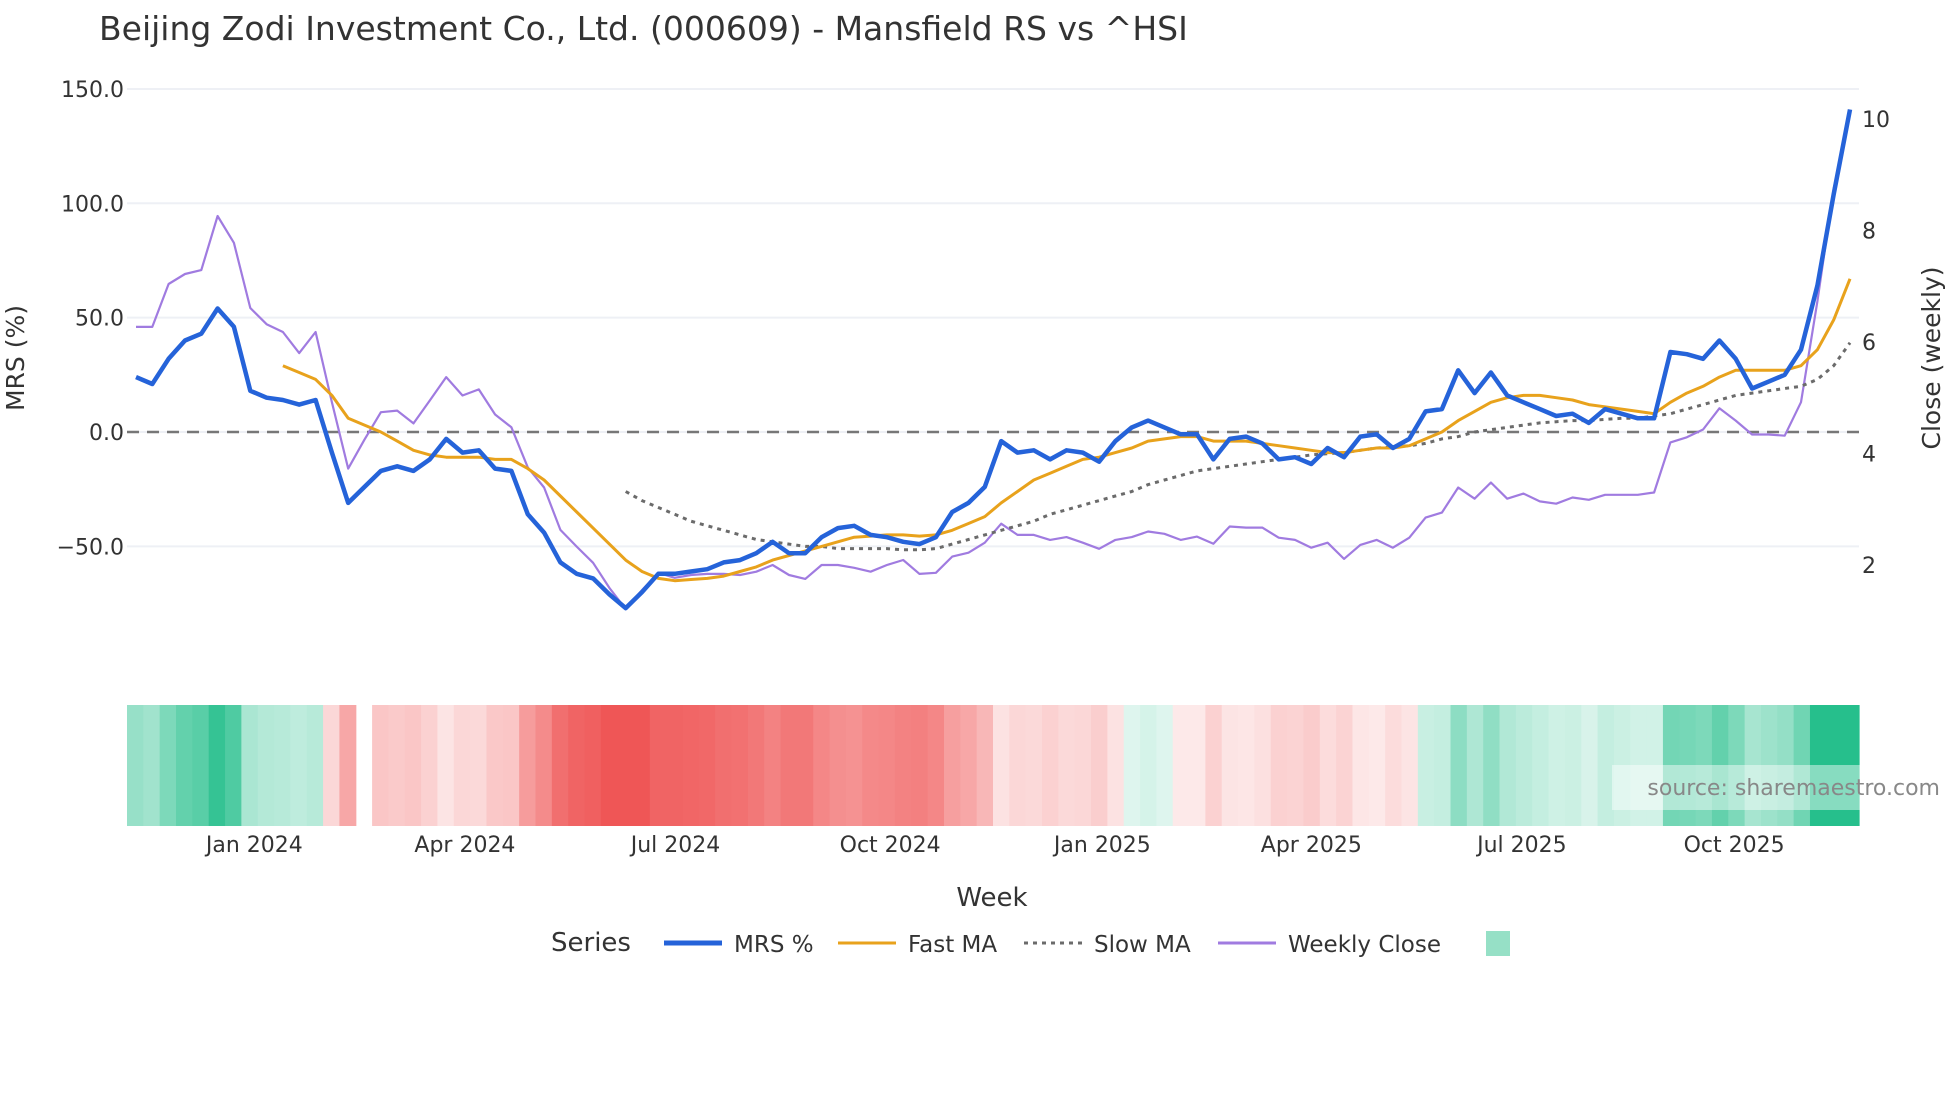 This screenshot has width=1960, height=1102. Describe the element at coordinates (890, 845) in the screenshot. I see `x-tick-label: Oct 2024` at that location.